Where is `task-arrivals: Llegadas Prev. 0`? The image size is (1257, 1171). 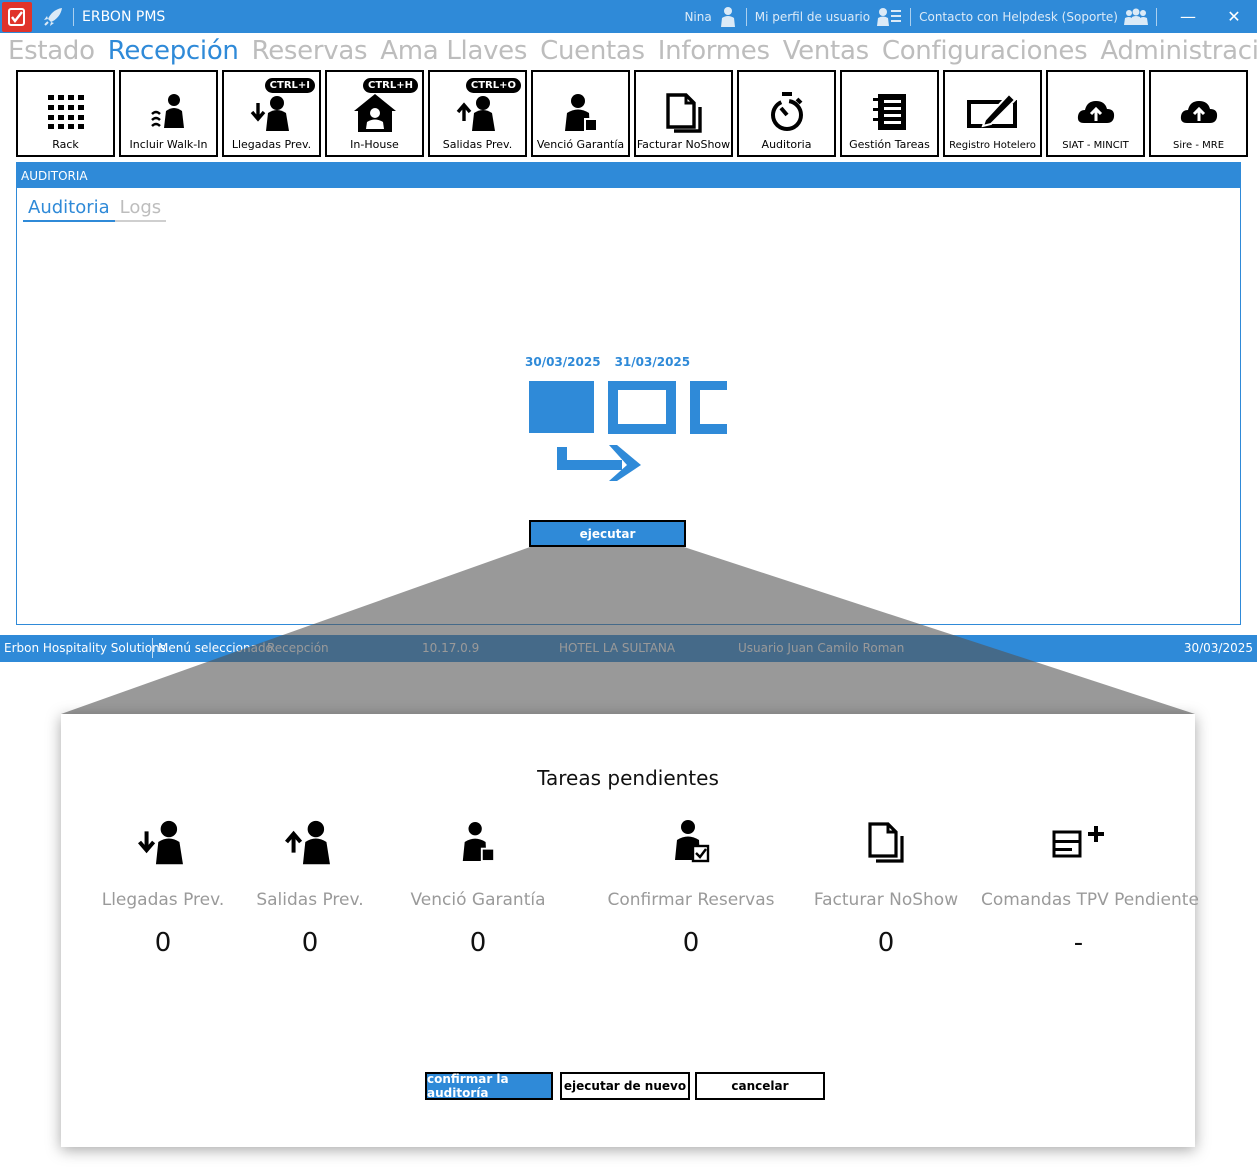 task-arrivals: Llegadas Prev. 0 is located at coordinates (163, 886).